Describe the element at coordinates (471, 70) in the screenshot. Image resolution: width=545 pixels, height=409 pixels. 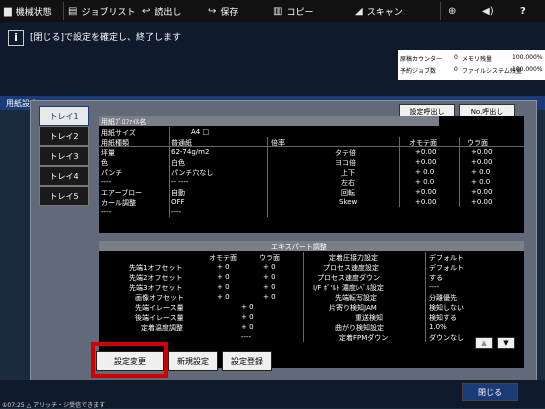
I see `counter-row: 予約ジョブ数 0 ファイルシステム残量 100.000%` at that location.